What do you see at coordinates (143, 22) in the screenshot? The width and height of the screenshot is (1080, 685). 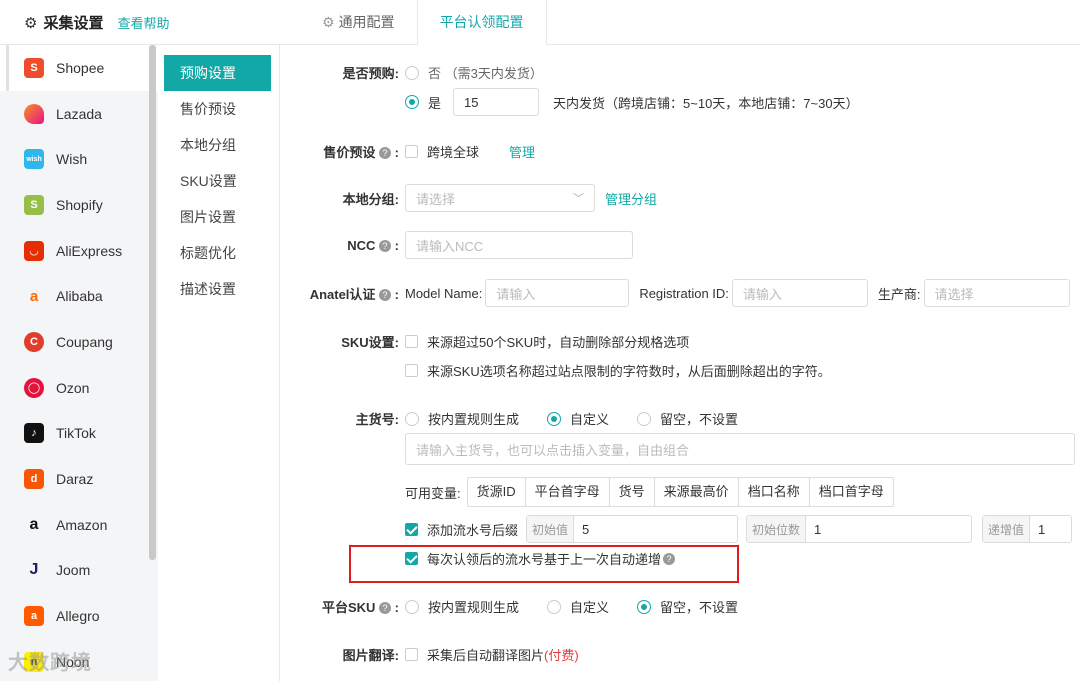 I see `help-link: 查看帮助` at bounding box center [143, 22].